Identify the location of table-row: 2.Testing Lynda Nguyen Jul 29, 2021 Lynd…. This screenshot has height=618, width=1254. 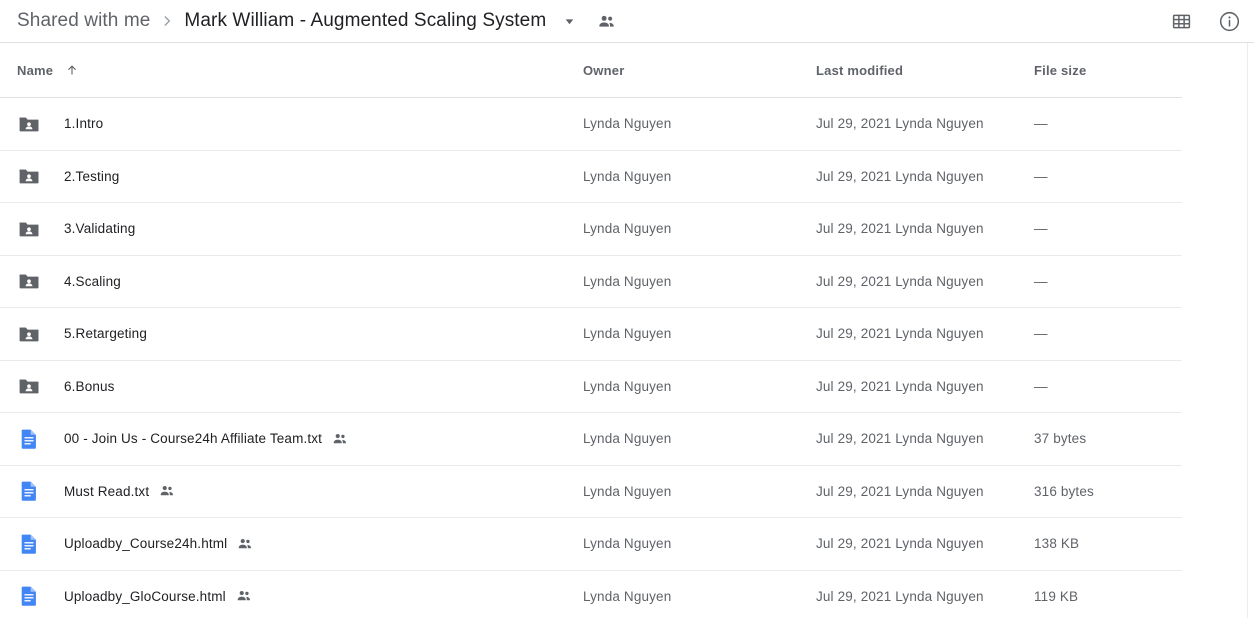
(591, 177).